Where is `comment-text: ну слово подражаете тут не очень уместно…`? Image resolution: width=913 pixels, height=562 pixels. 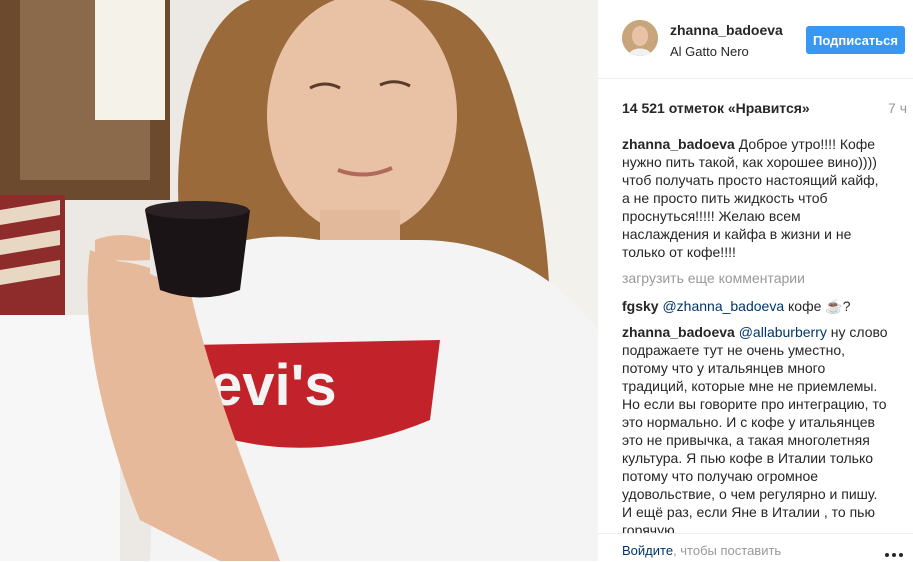
comment-text: ну слово подражаете тут не очень уместно… is located at coordinates (755, 428).